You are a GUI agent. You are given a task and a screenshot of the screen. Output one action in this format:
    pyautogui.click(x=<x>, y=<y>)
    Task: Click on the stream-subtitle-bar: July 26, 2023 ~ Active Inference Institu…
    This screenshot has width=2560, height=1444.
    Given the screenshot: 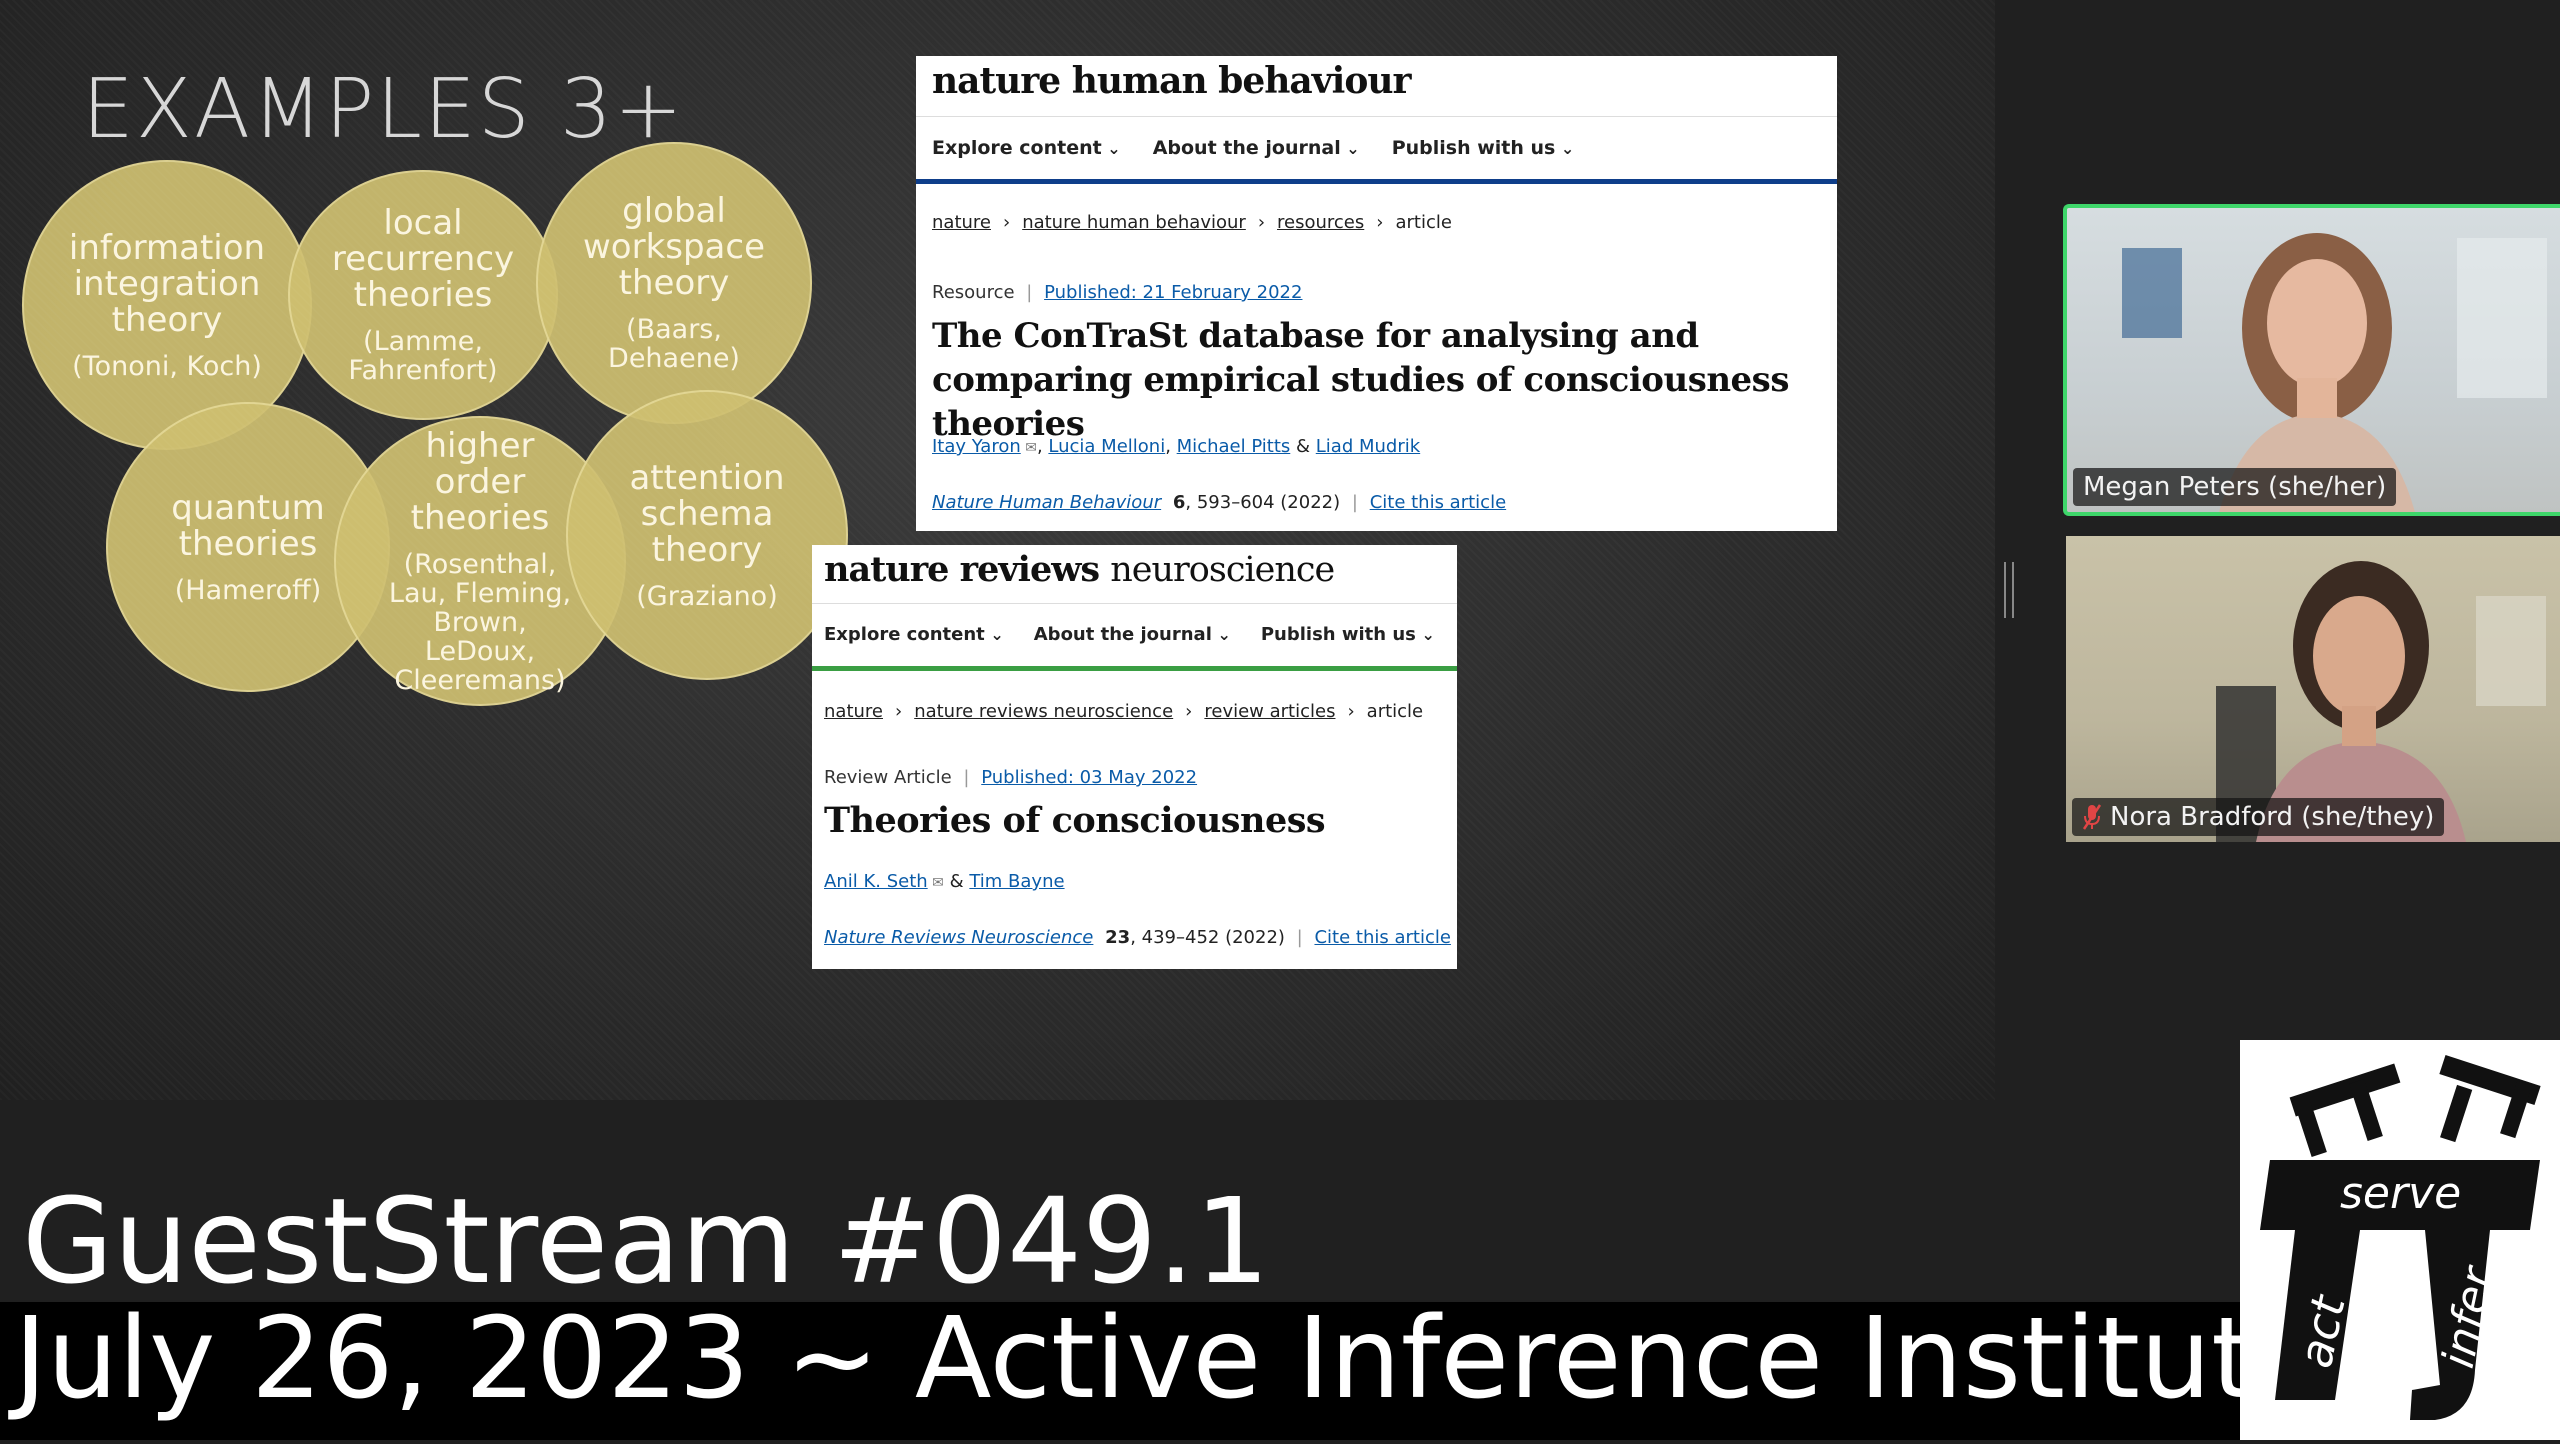 What is the action you would take?
    pyautogui.click(x=1162, y=1367)
    